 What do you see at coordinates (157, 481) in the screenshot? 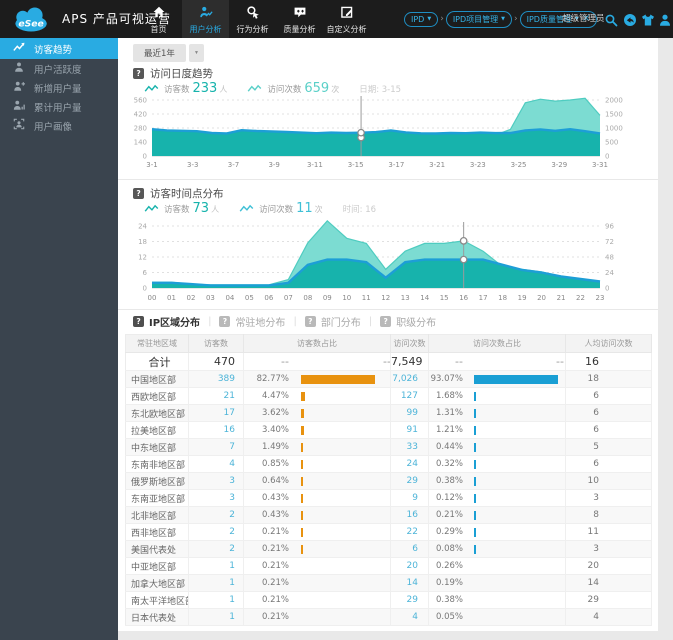
I see `region-name: 俄罗斯地区部` at bounding box center [157, 481].